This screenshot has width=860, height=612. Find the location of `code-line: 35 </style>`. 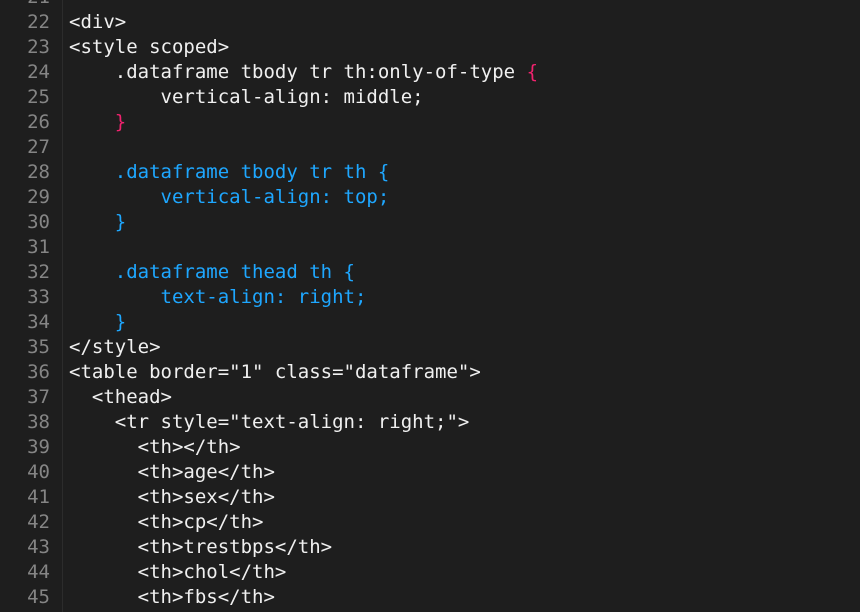

code-line: 35 </style> is located at coordinates (430, 347).